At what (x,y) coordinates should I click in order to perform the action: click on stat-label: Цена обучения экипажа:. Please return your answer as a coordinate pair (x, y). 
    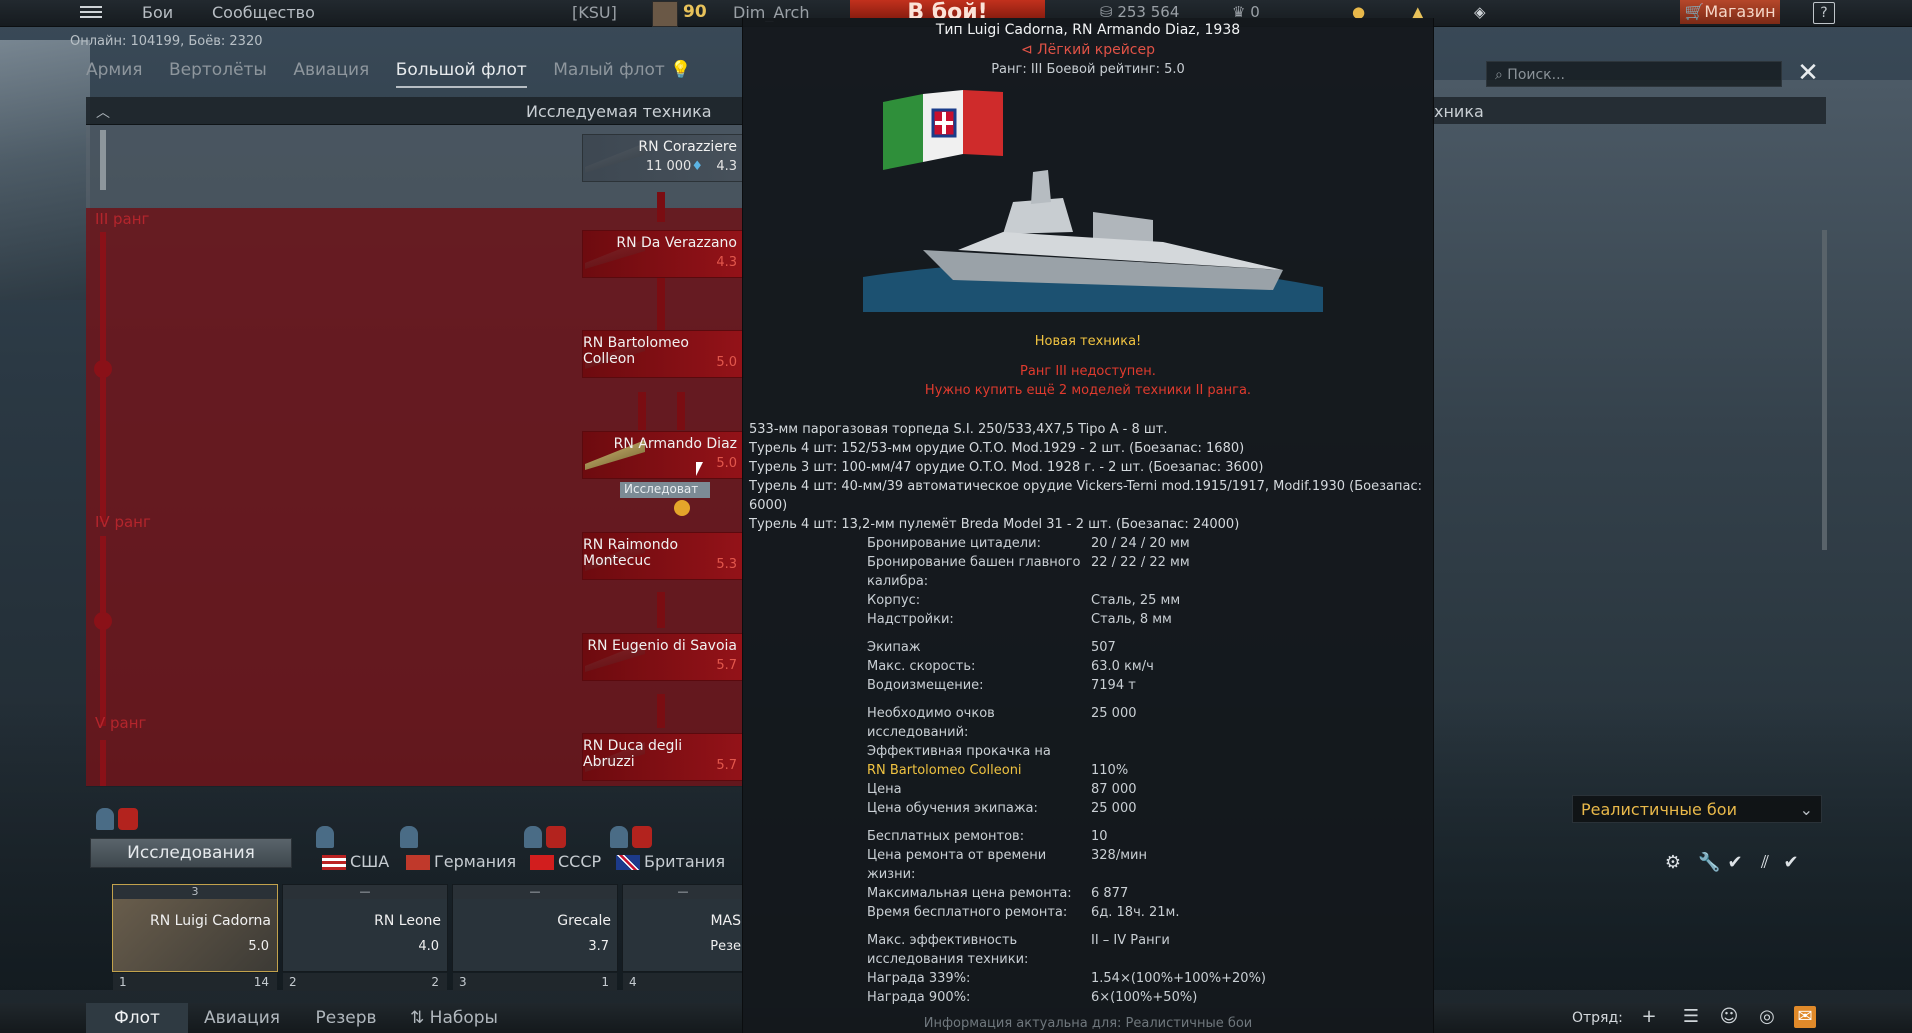
    Looking at the image, I should click on (952, 808).